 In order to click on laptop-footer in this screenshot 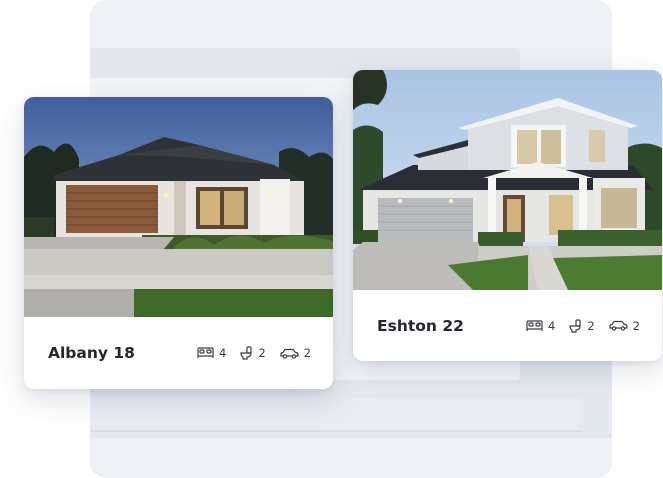, I will do `click(351, 458)`.